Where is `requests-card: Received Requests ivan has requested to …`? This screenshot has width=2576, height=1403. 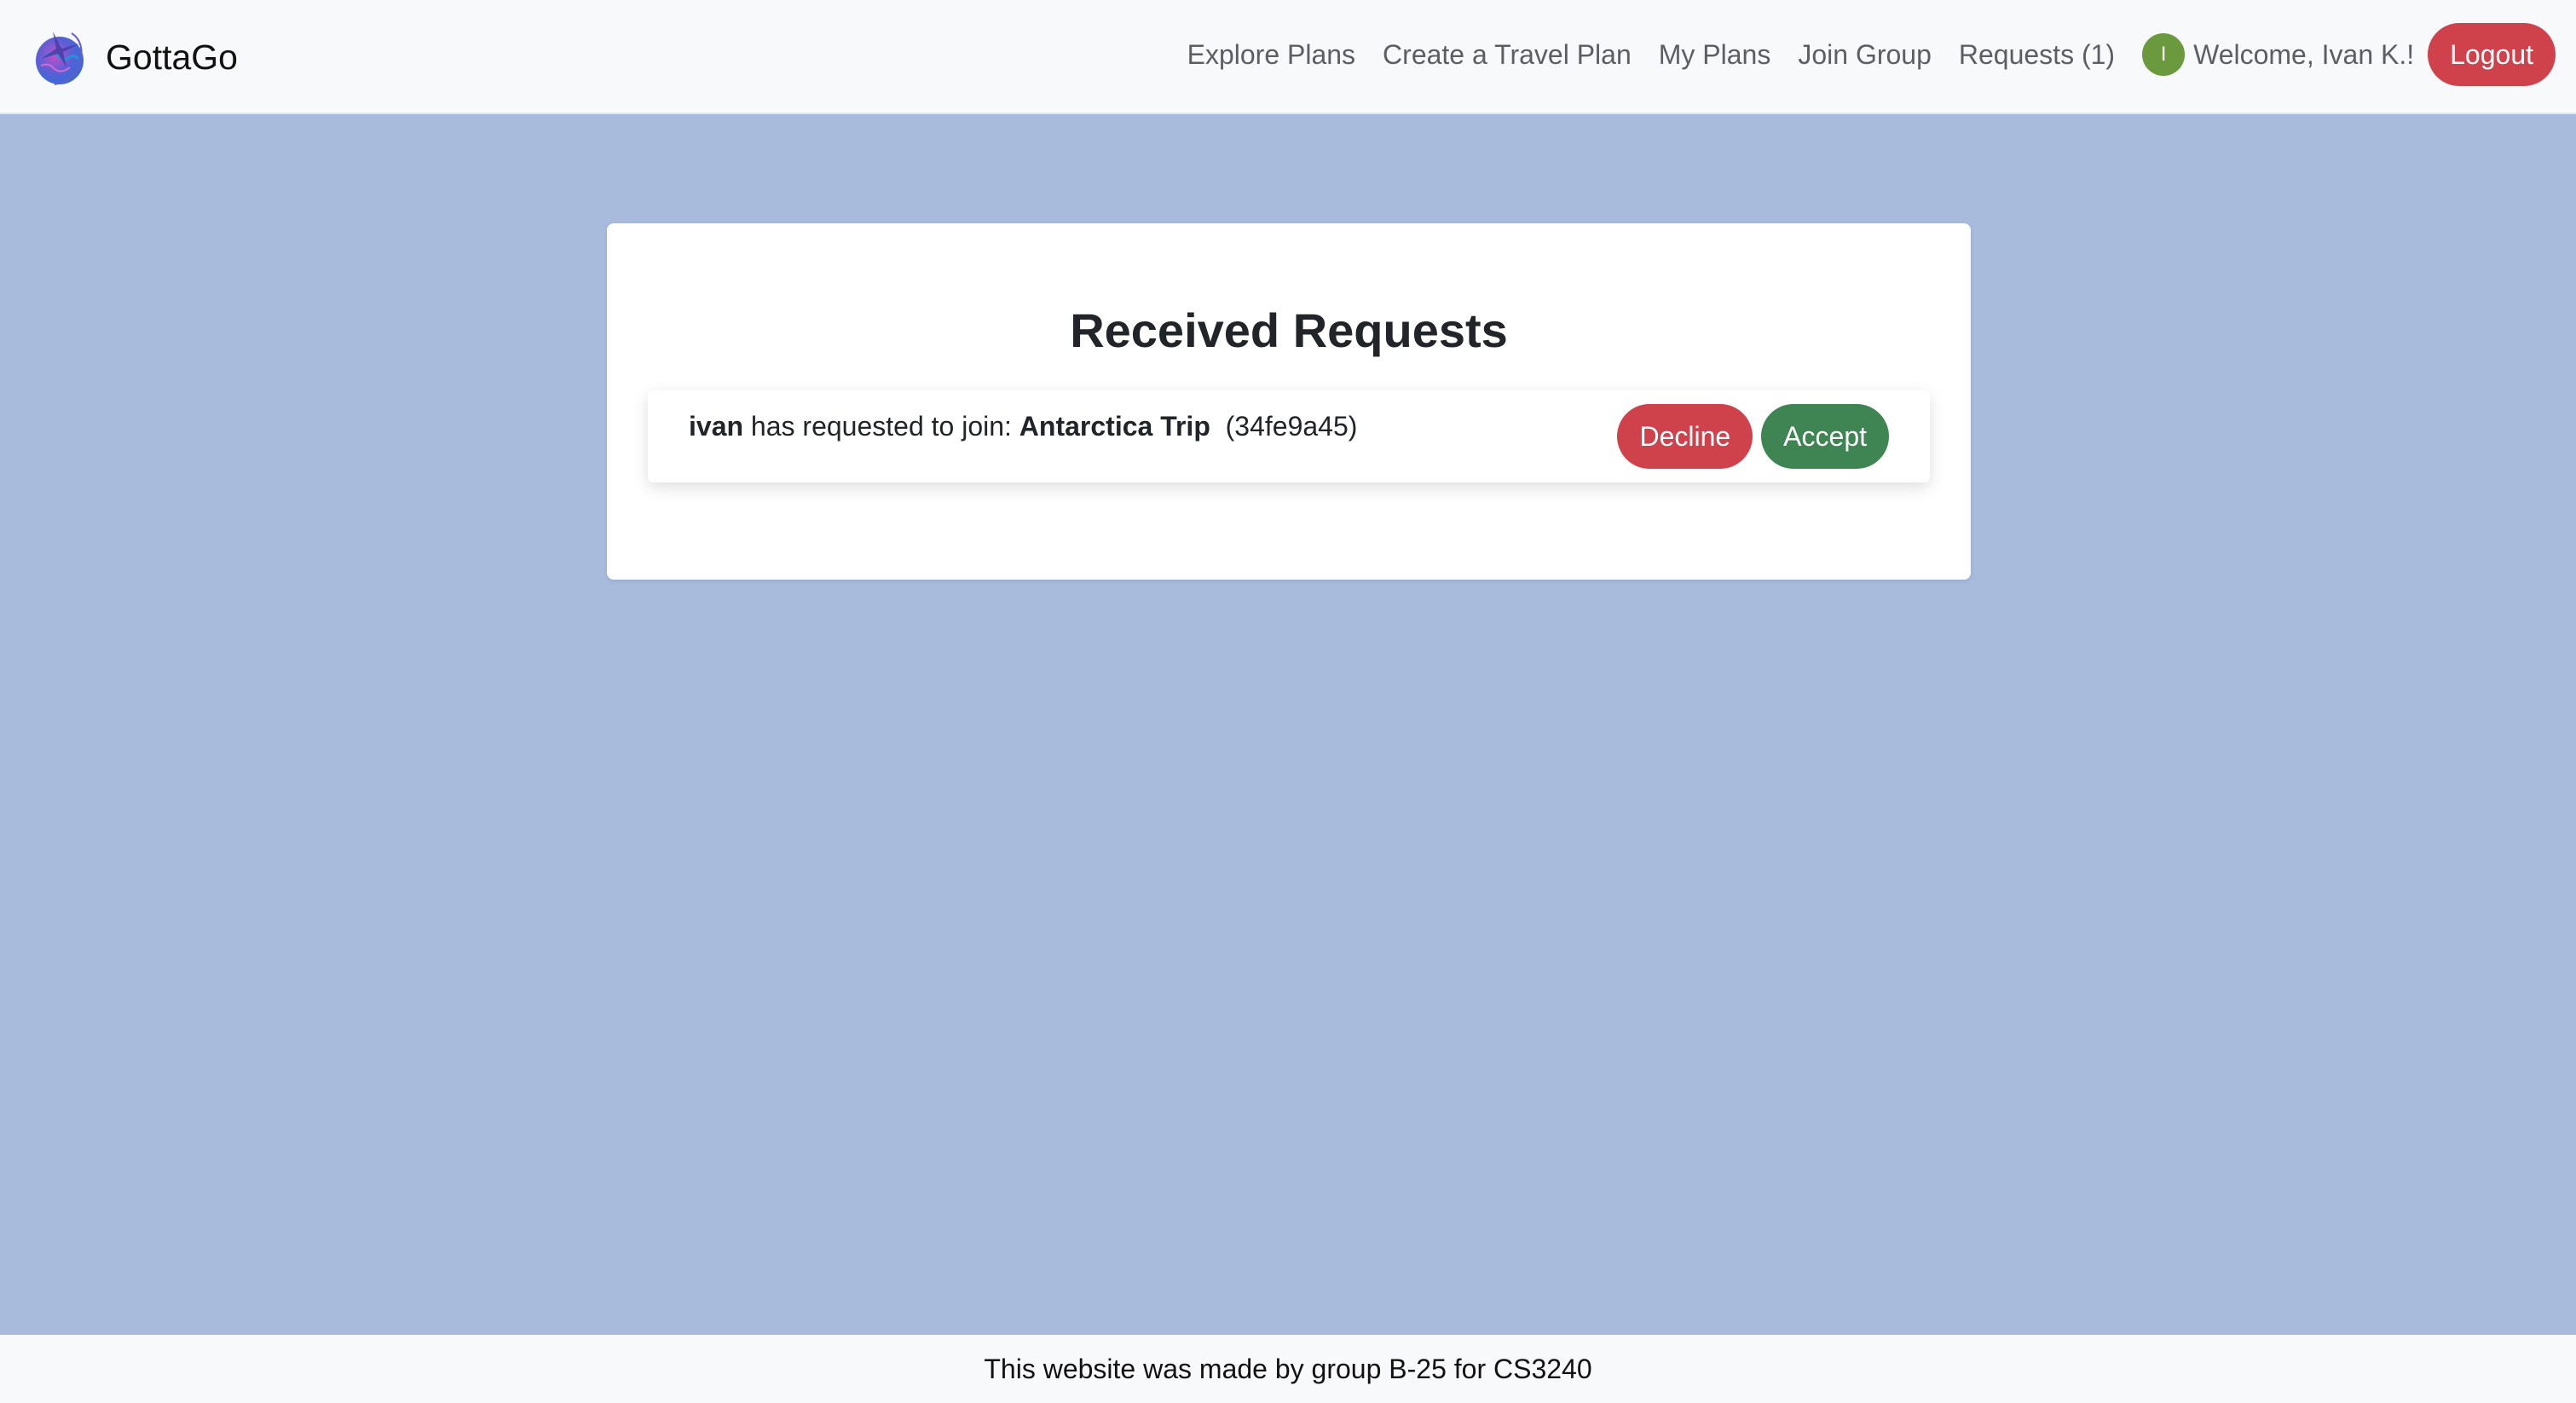
requests-card: Received Requests ivan has requested to … is located at coordinates (1289, 401).